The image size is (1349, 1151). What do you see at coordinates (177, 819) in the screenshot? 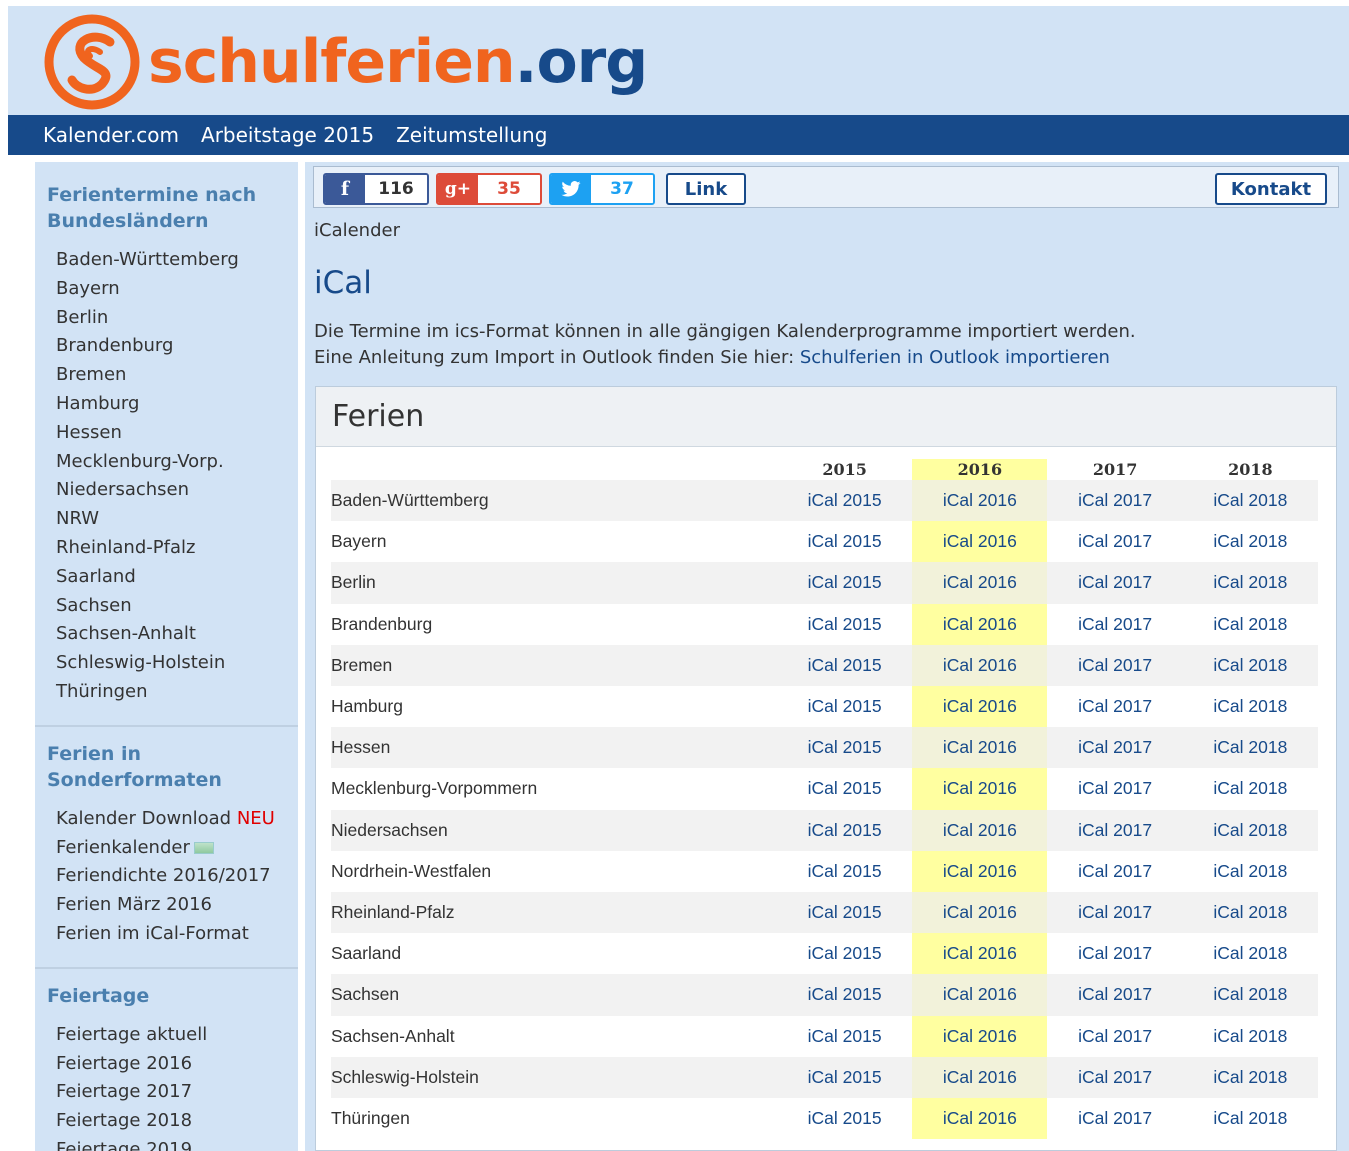
I see `sidebar-item-kalender-download: Kalender Download NEU` at bounding box center [177, 819].